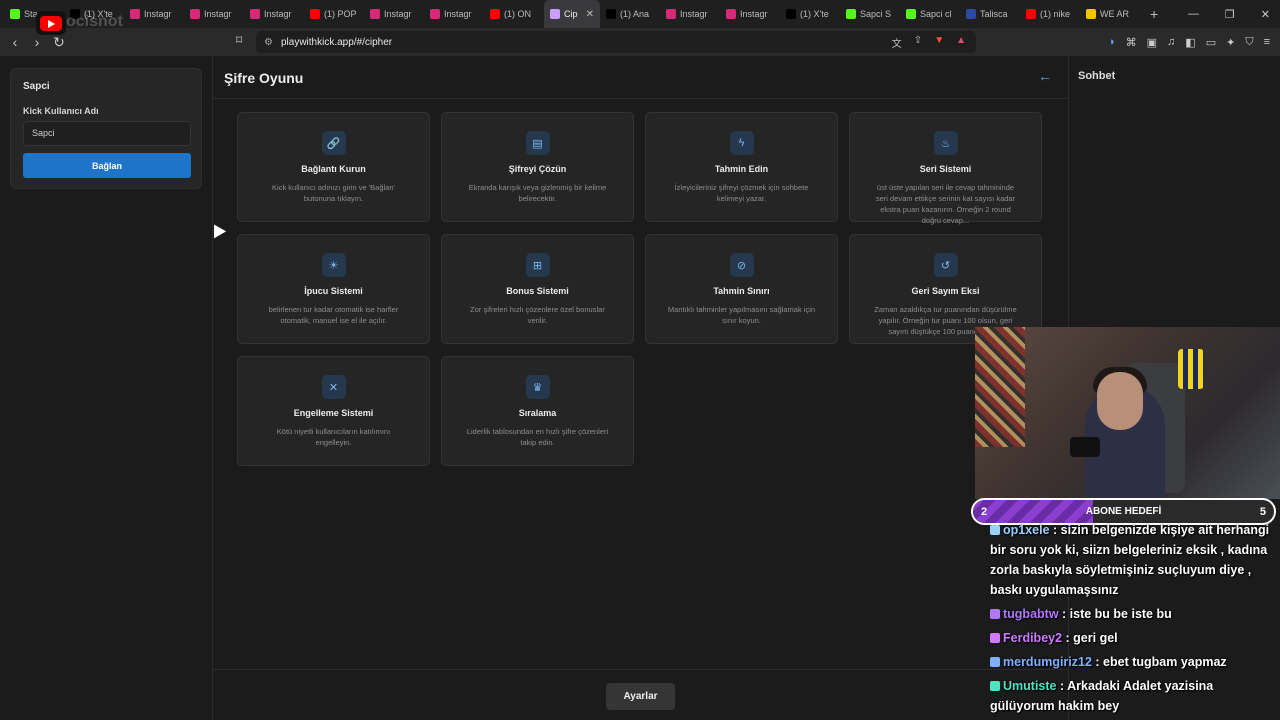  I want to click on extensions-icon: ⌘, so click(1131, 42).